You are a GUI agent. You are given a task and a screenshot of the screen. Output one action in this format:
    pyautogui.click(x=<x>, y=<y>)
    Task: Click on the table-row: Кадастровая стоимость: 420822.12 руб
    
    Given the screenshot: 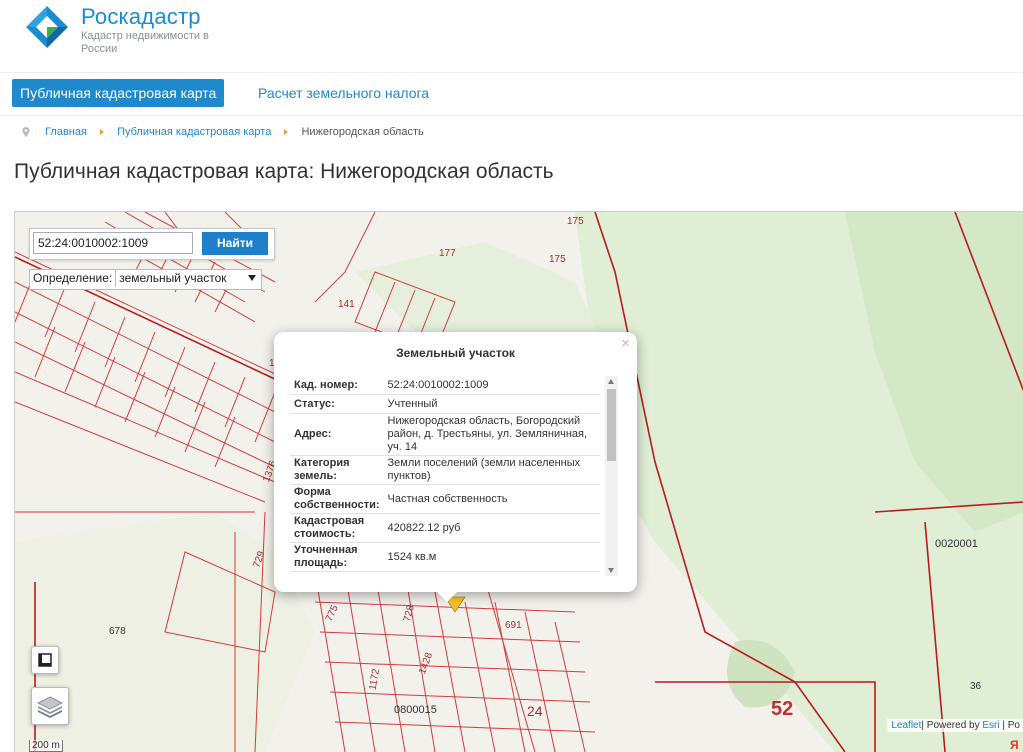 What is the action you would take?
    pyautogui.click(x=445, y=528)
    